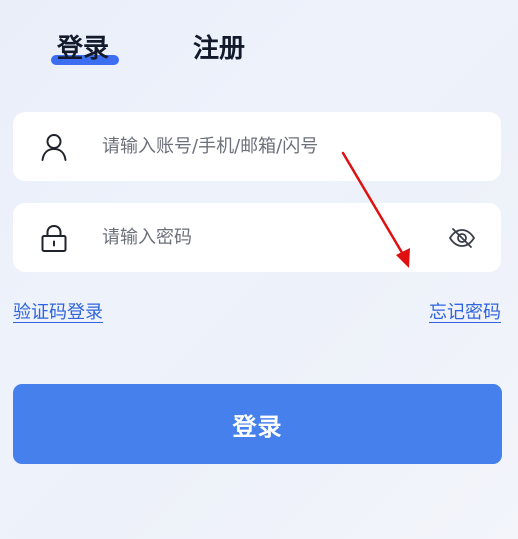  Describe the element at coordinates (262, 237) in the screenshot. I see `password-input` at that location.